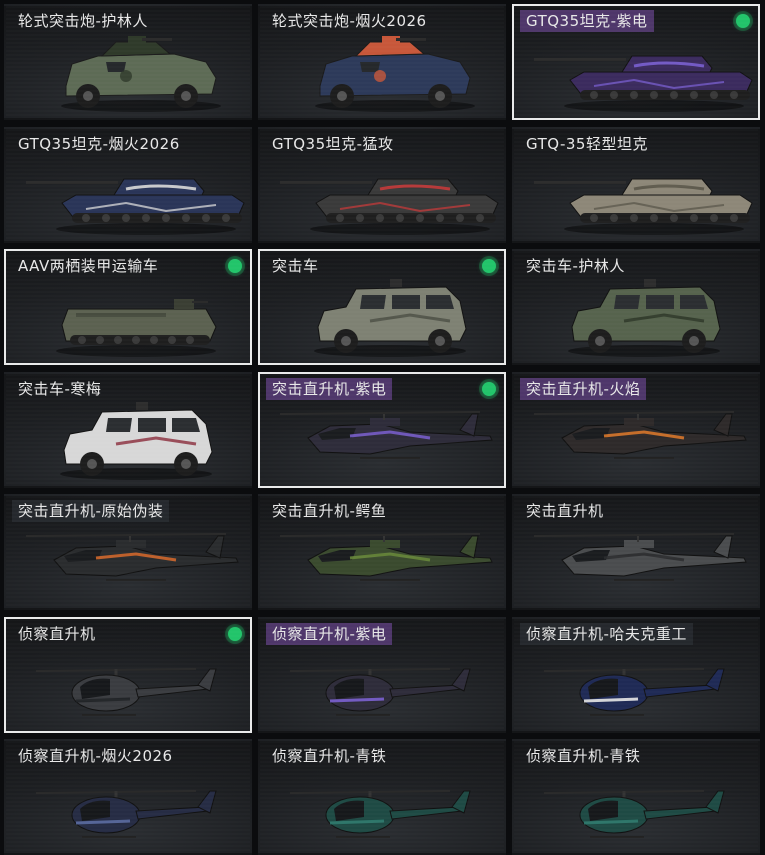 Image resolution: width=765 pixels, height=855 pixels. I want to click on vehicle-skin-label: 突击直升机-鳄鱼, so click(329, 511).